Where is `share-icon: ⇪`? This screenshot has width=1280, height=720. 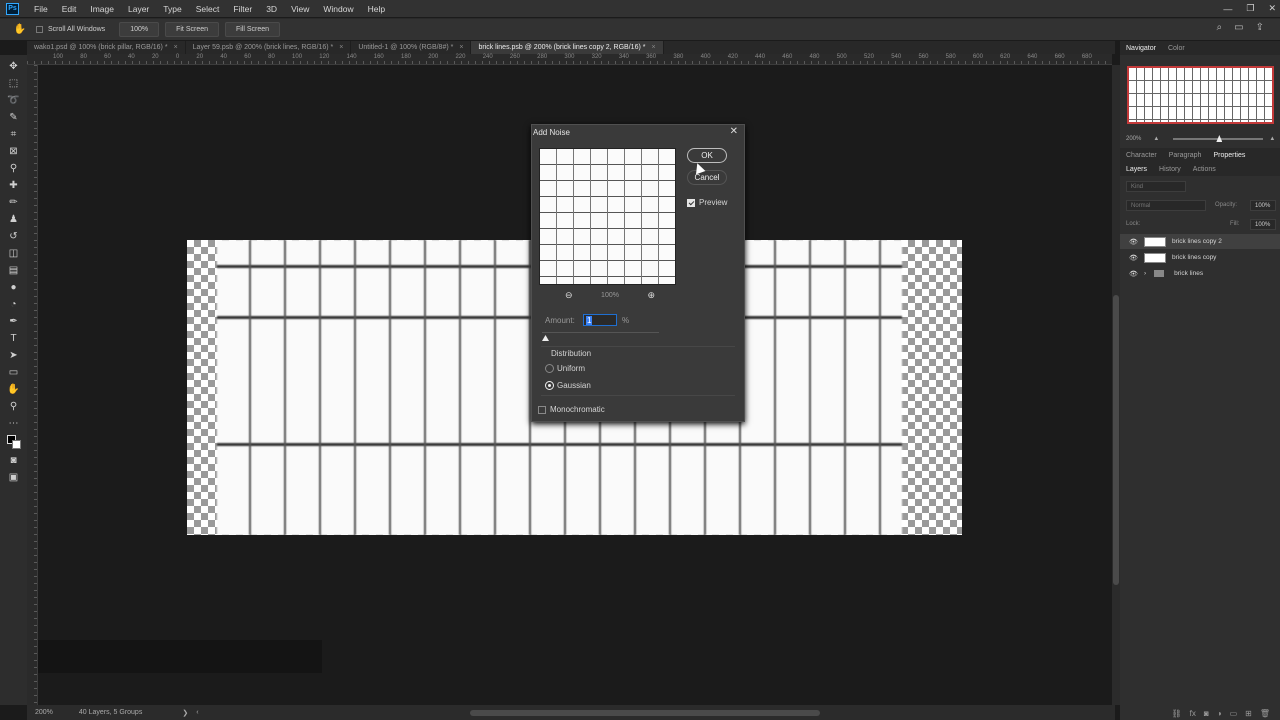 share-icon: ⇪ is located at coordinates (1260, 27).